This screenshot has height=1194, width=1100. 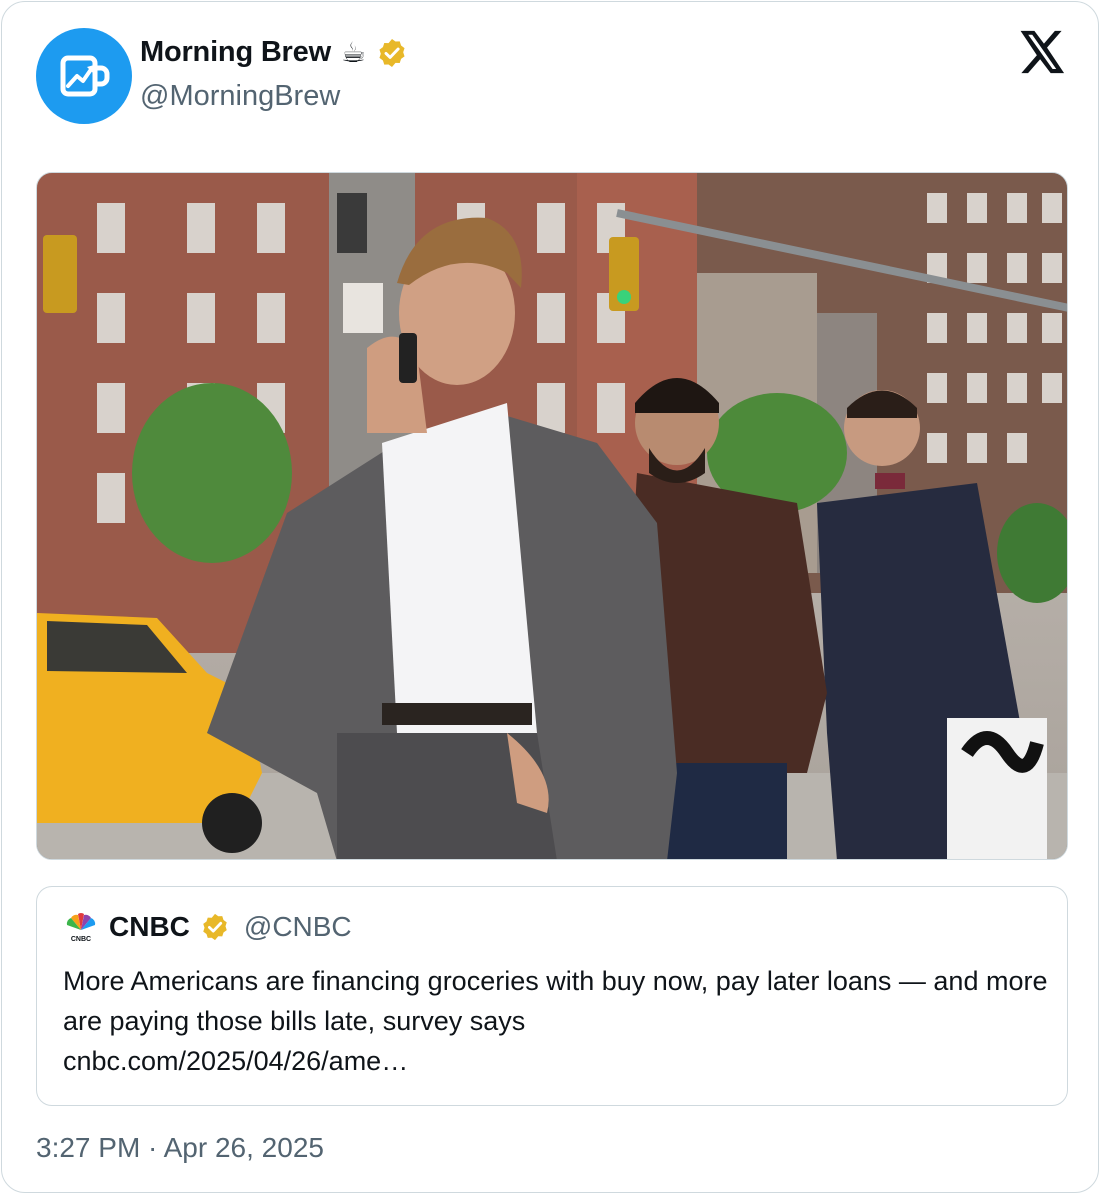 I want to click on quoted-tweet-header: CNBC CNBC @CNBC, so click(x=207, y=927).